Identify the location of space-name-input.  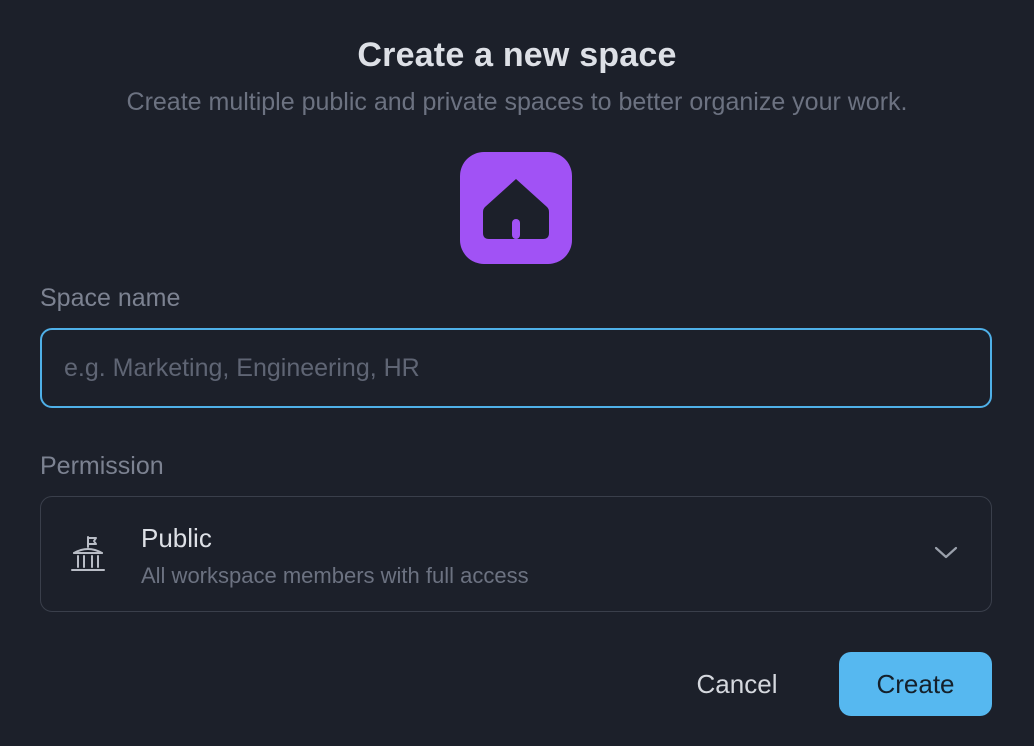
(516, 368).